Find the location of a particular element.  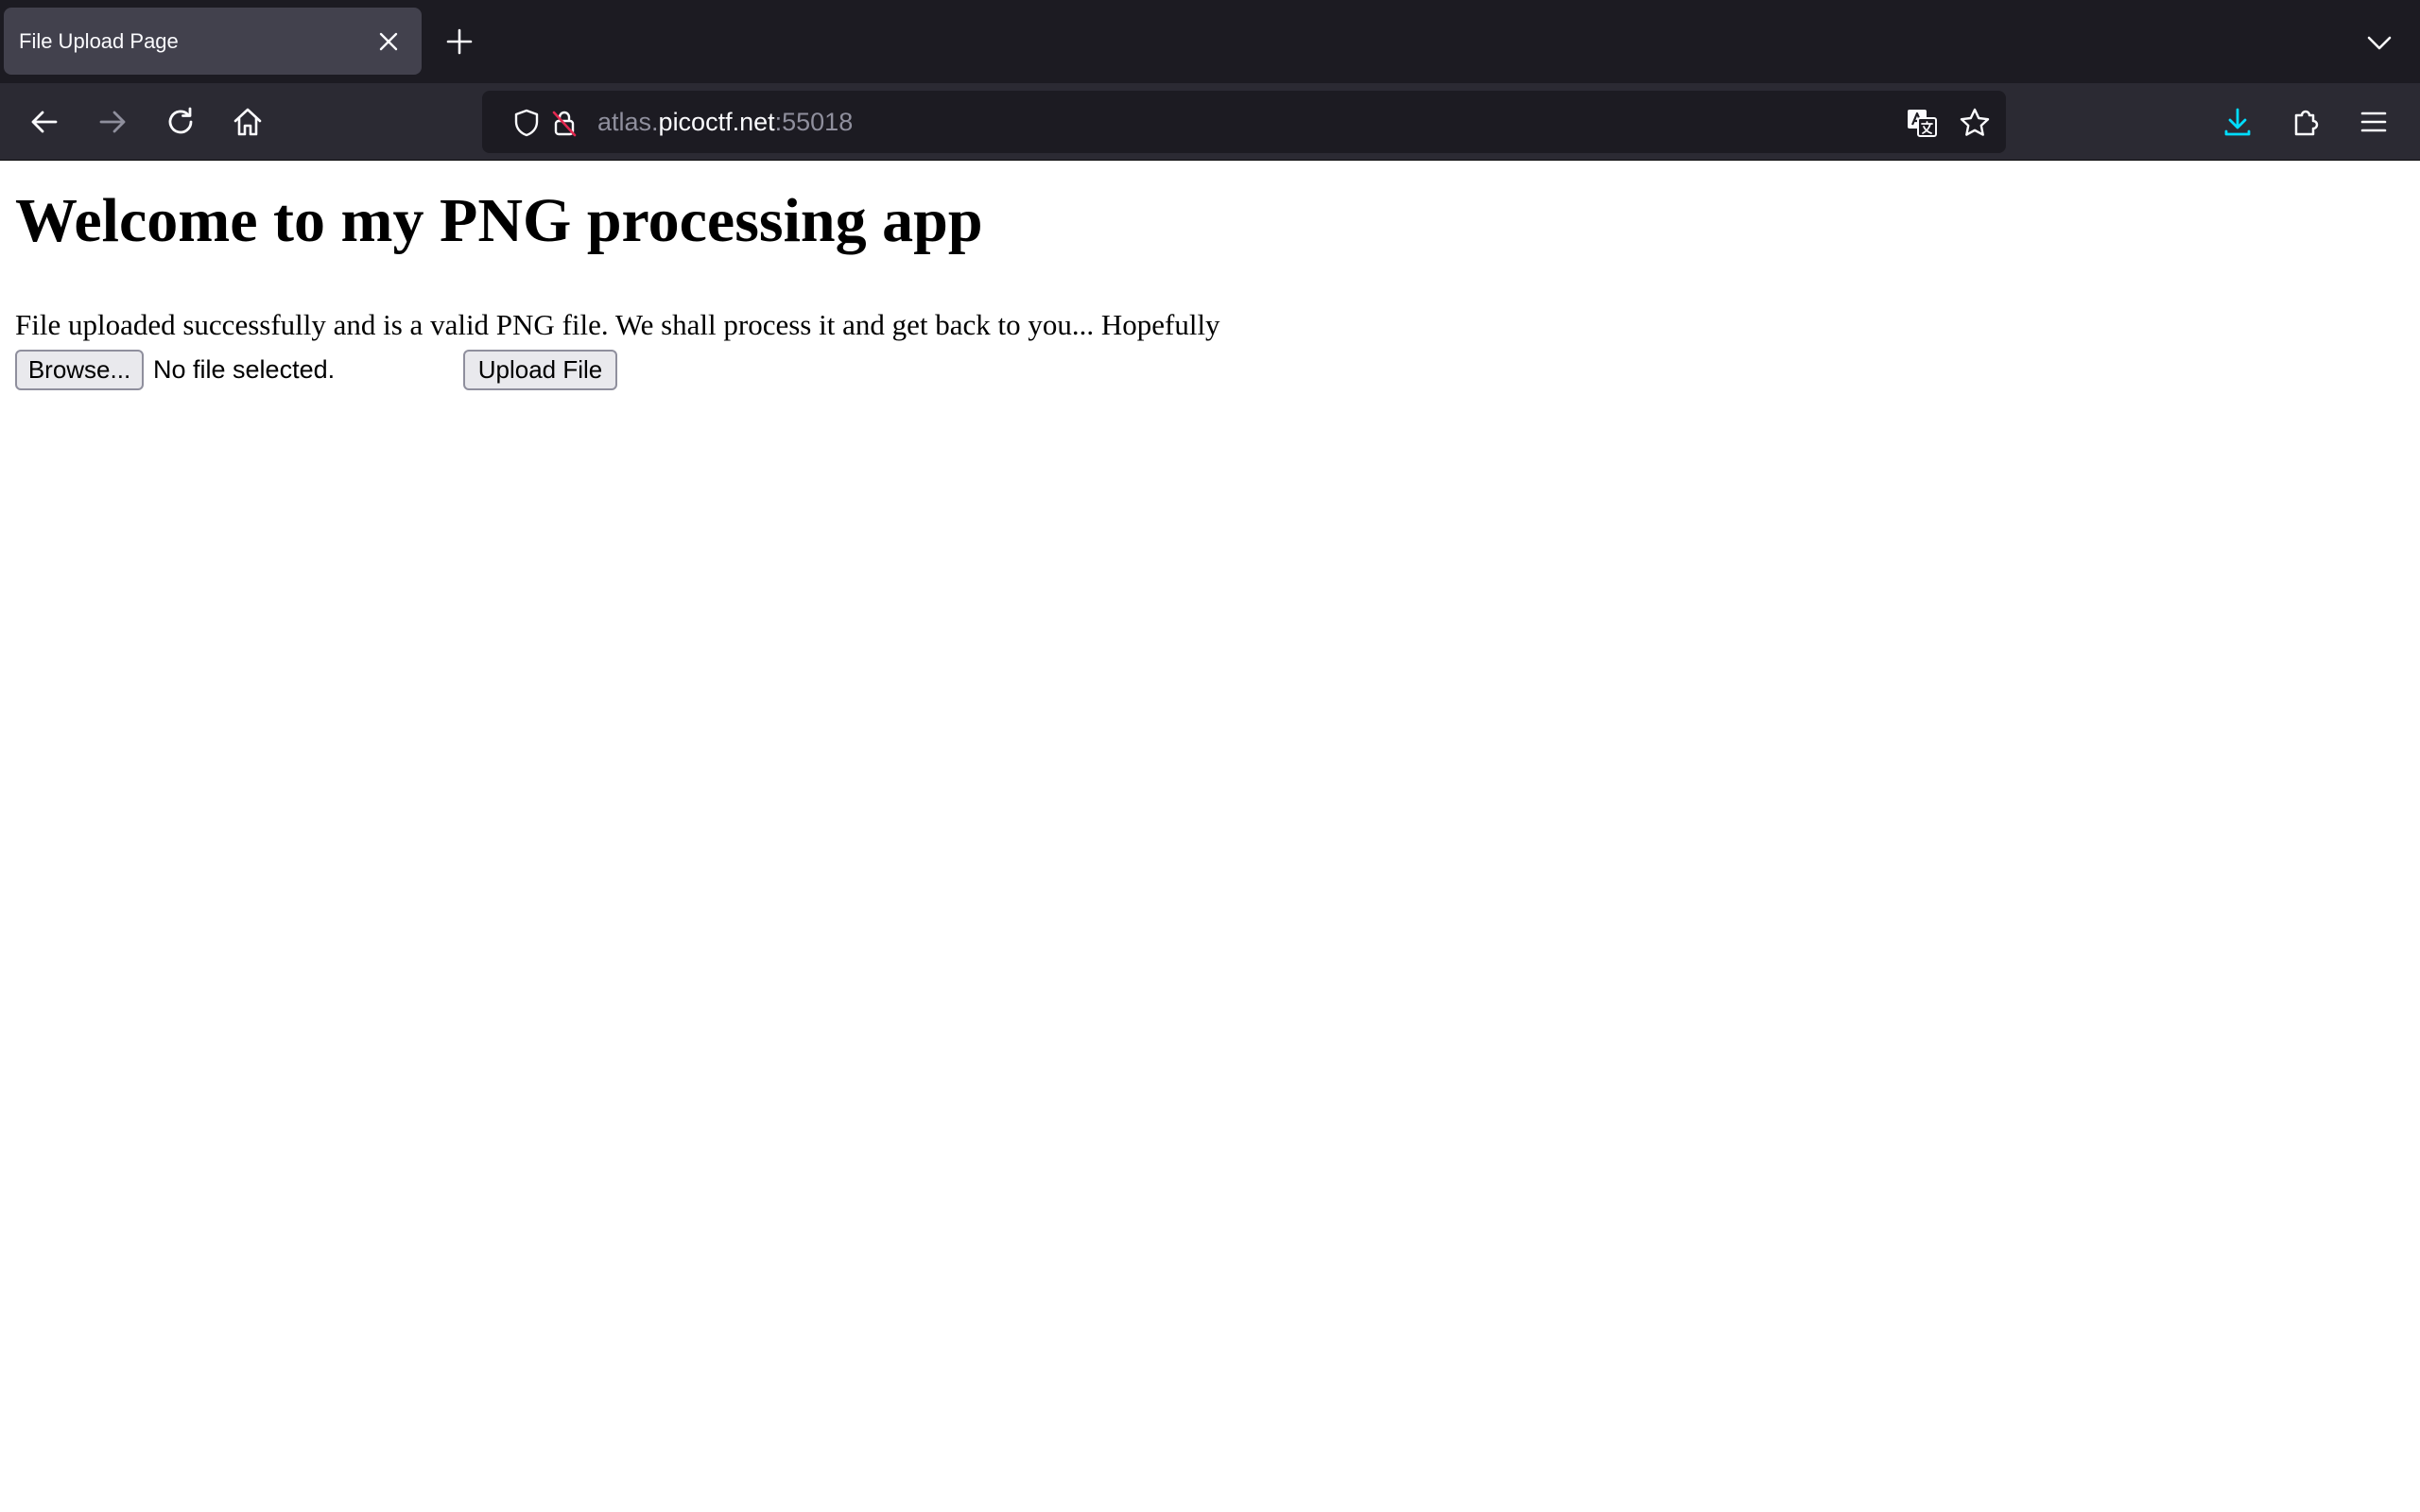

reload-icon is located at coordinates (180, 122).